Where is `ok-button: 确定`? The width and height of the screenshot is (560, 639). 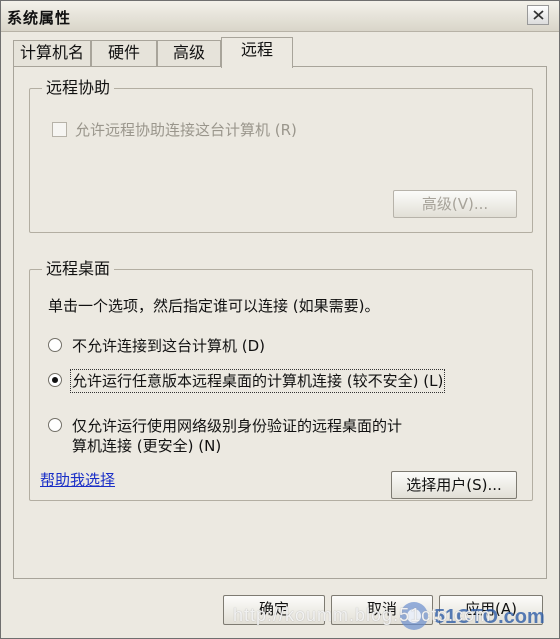
ok-button: 确定 is located at coordinates (274, 610).